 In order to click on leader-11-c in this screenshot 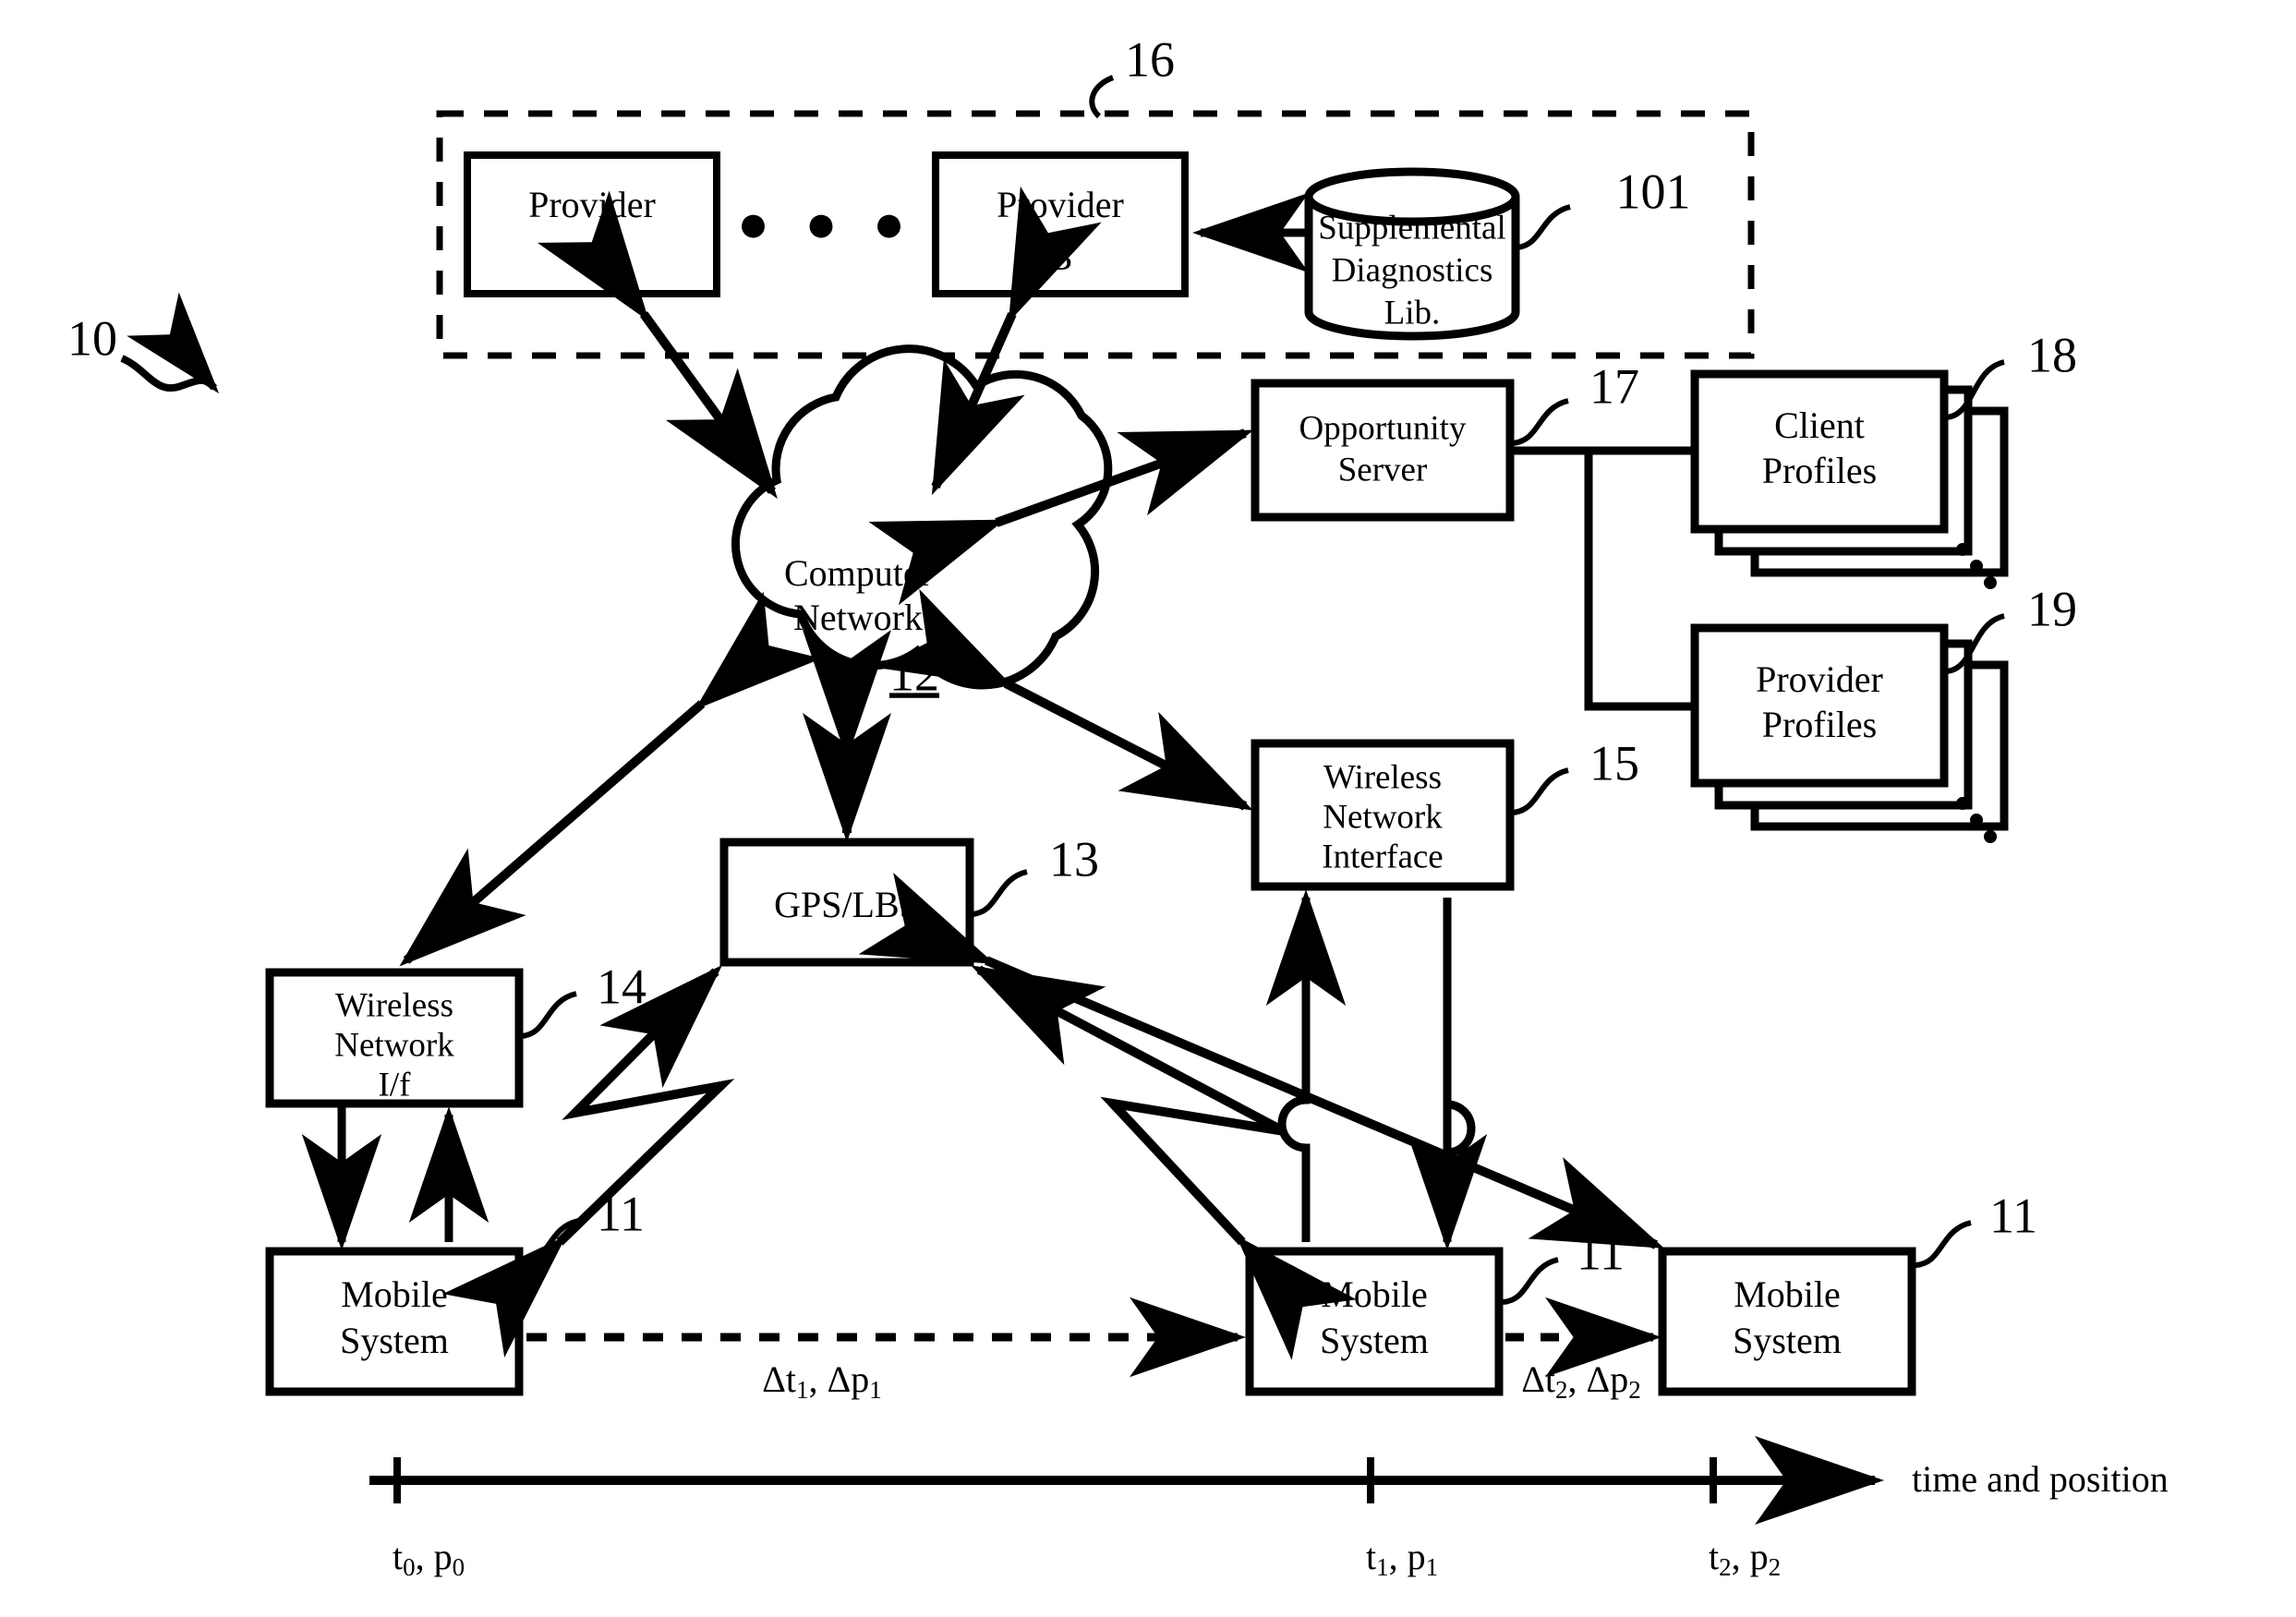, I will do `click(1944, 1244)`.